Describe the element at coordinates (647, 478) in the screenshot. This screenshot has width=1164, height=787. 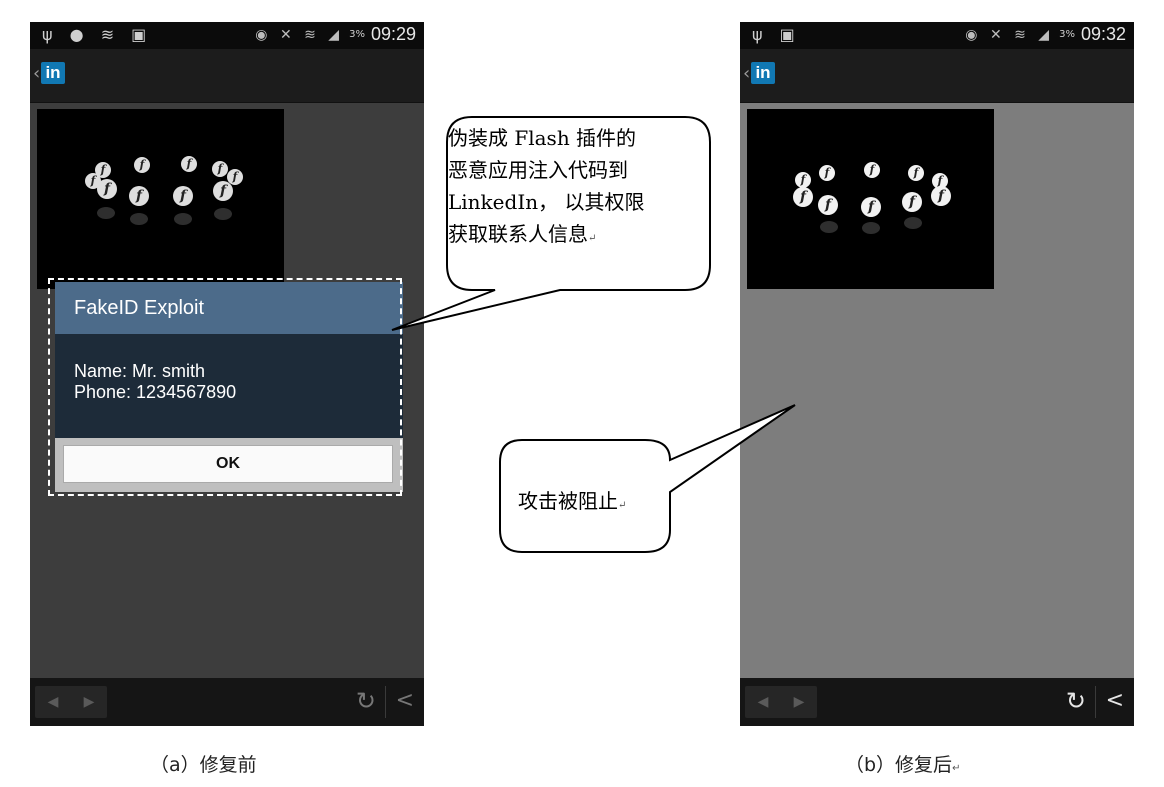
I see `speech-bubble-after` at that location.